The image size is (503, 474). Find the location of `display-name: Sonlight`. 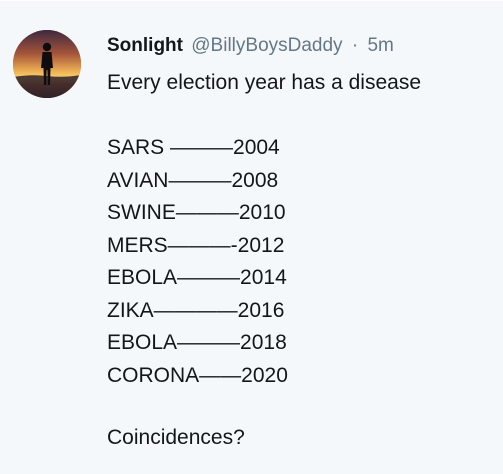

display-name: Sonlight is located at coordinates (145, 45).